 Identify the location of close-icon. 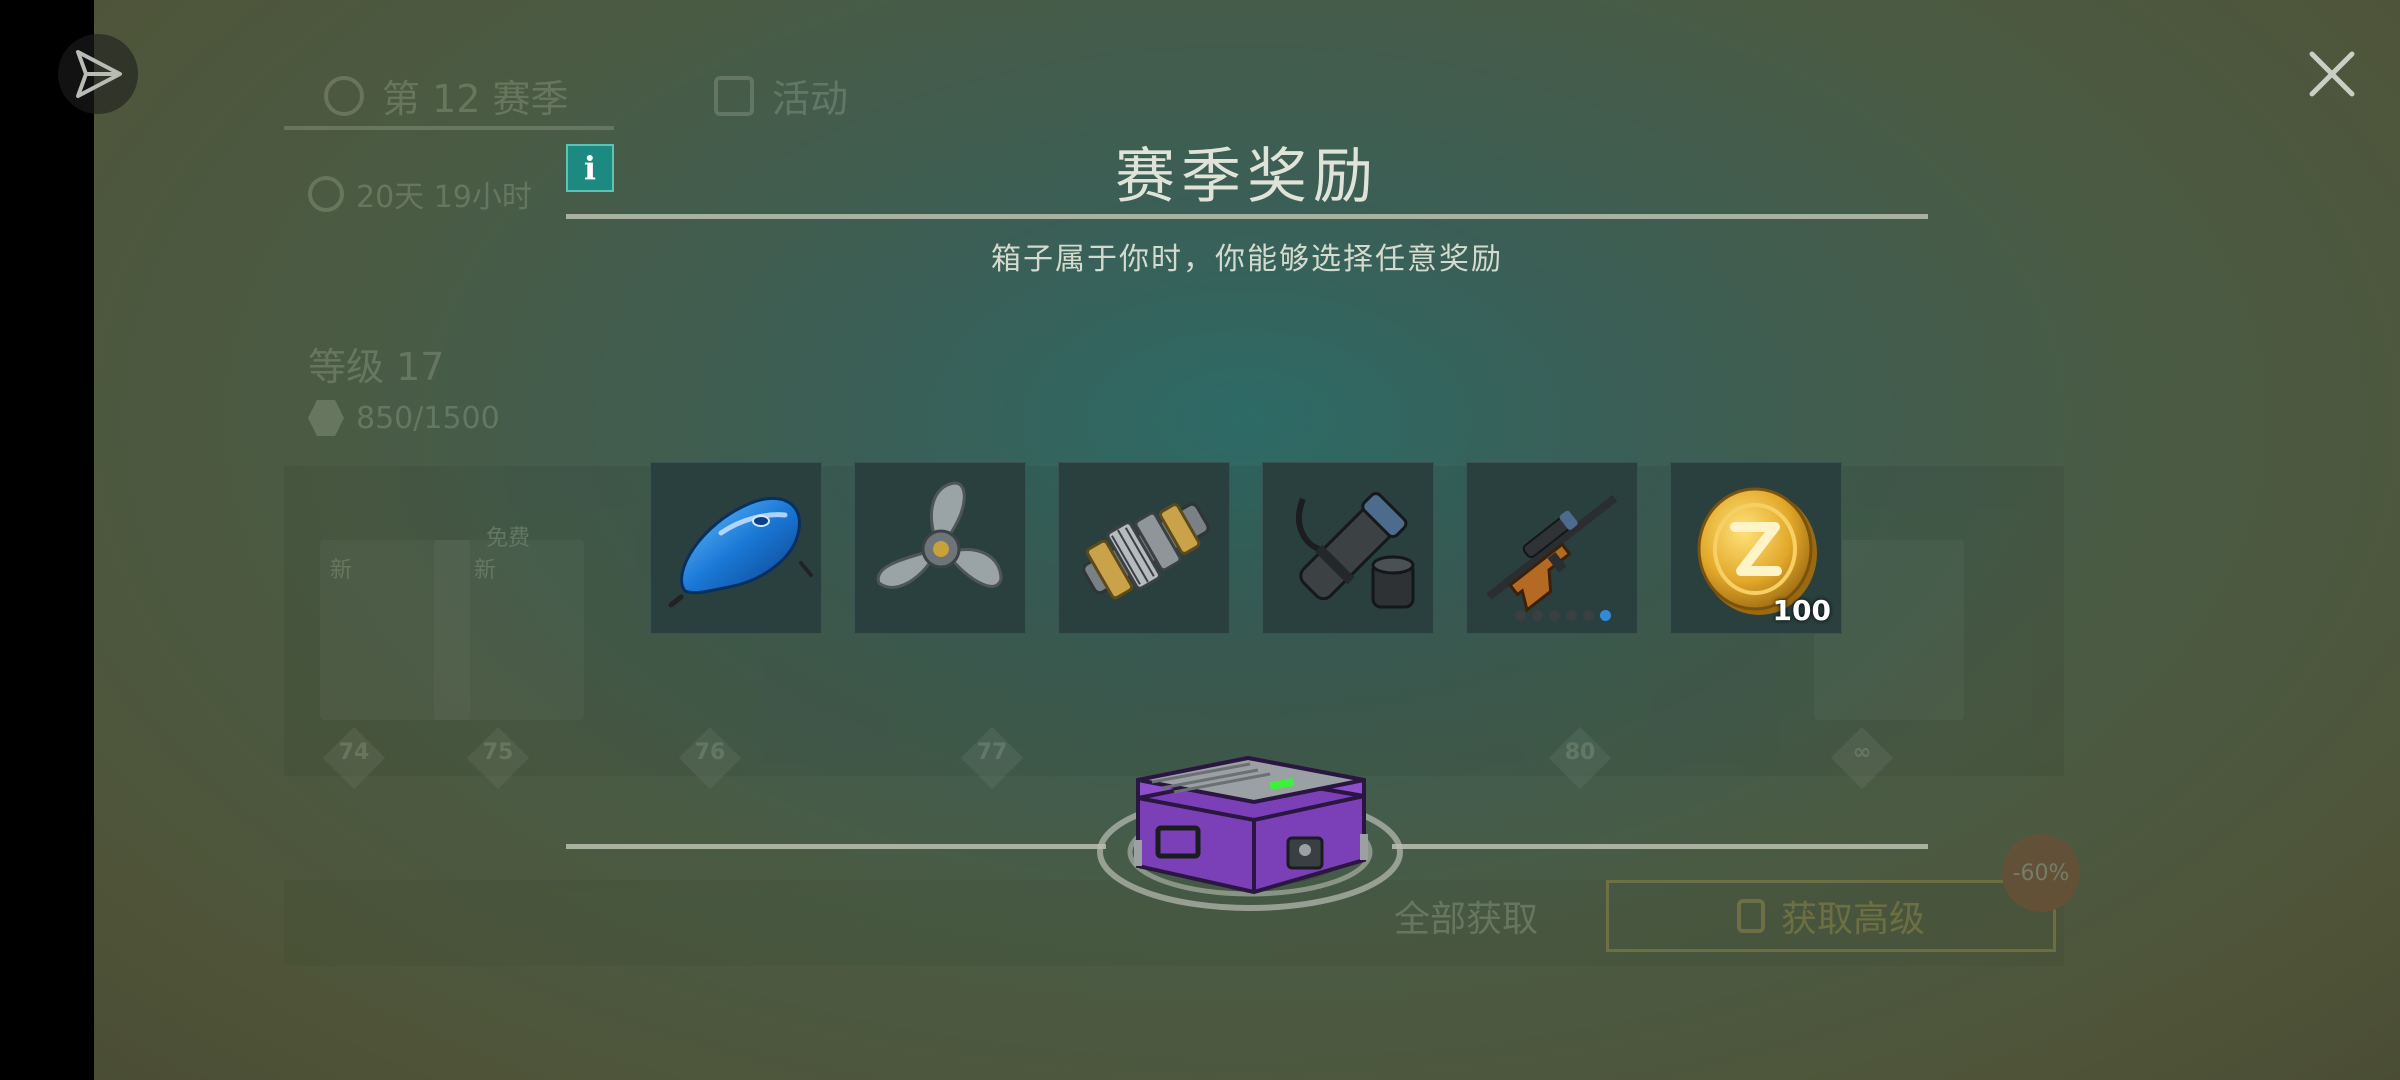
(2332, 74).